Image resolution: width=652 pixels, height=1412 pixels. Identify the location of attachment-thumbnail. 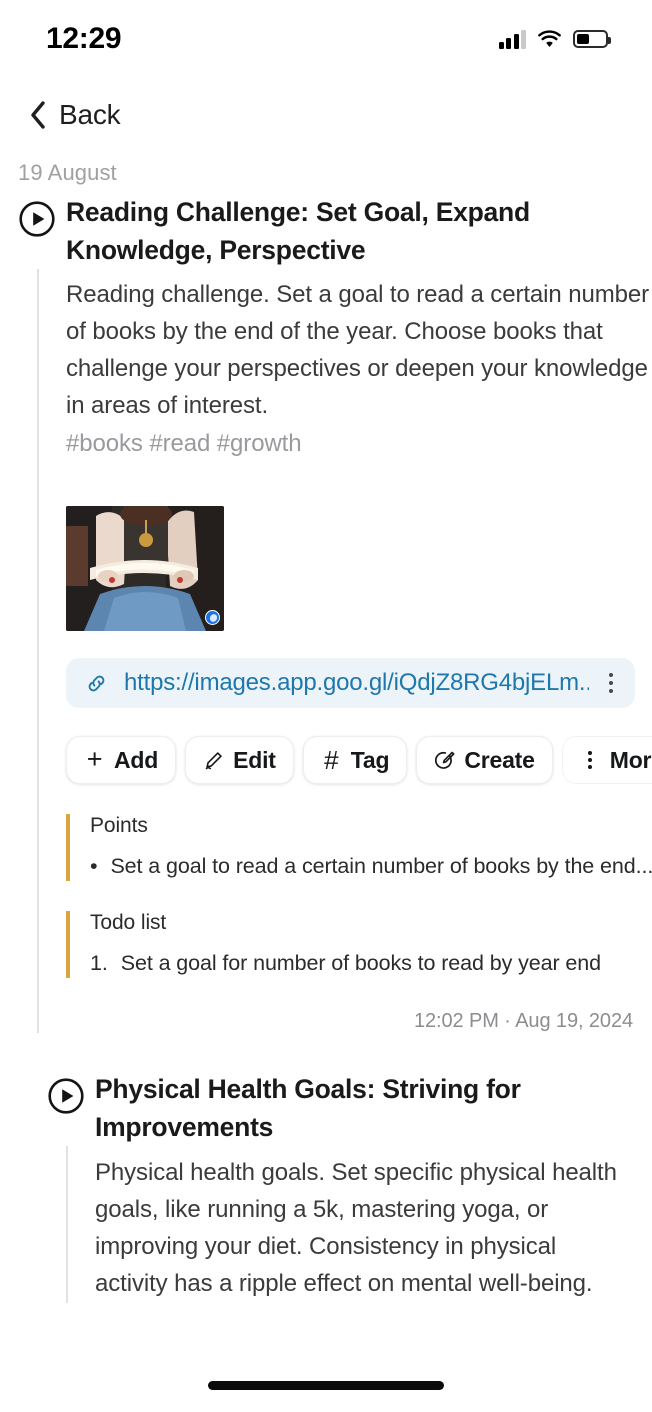
(145, 569).